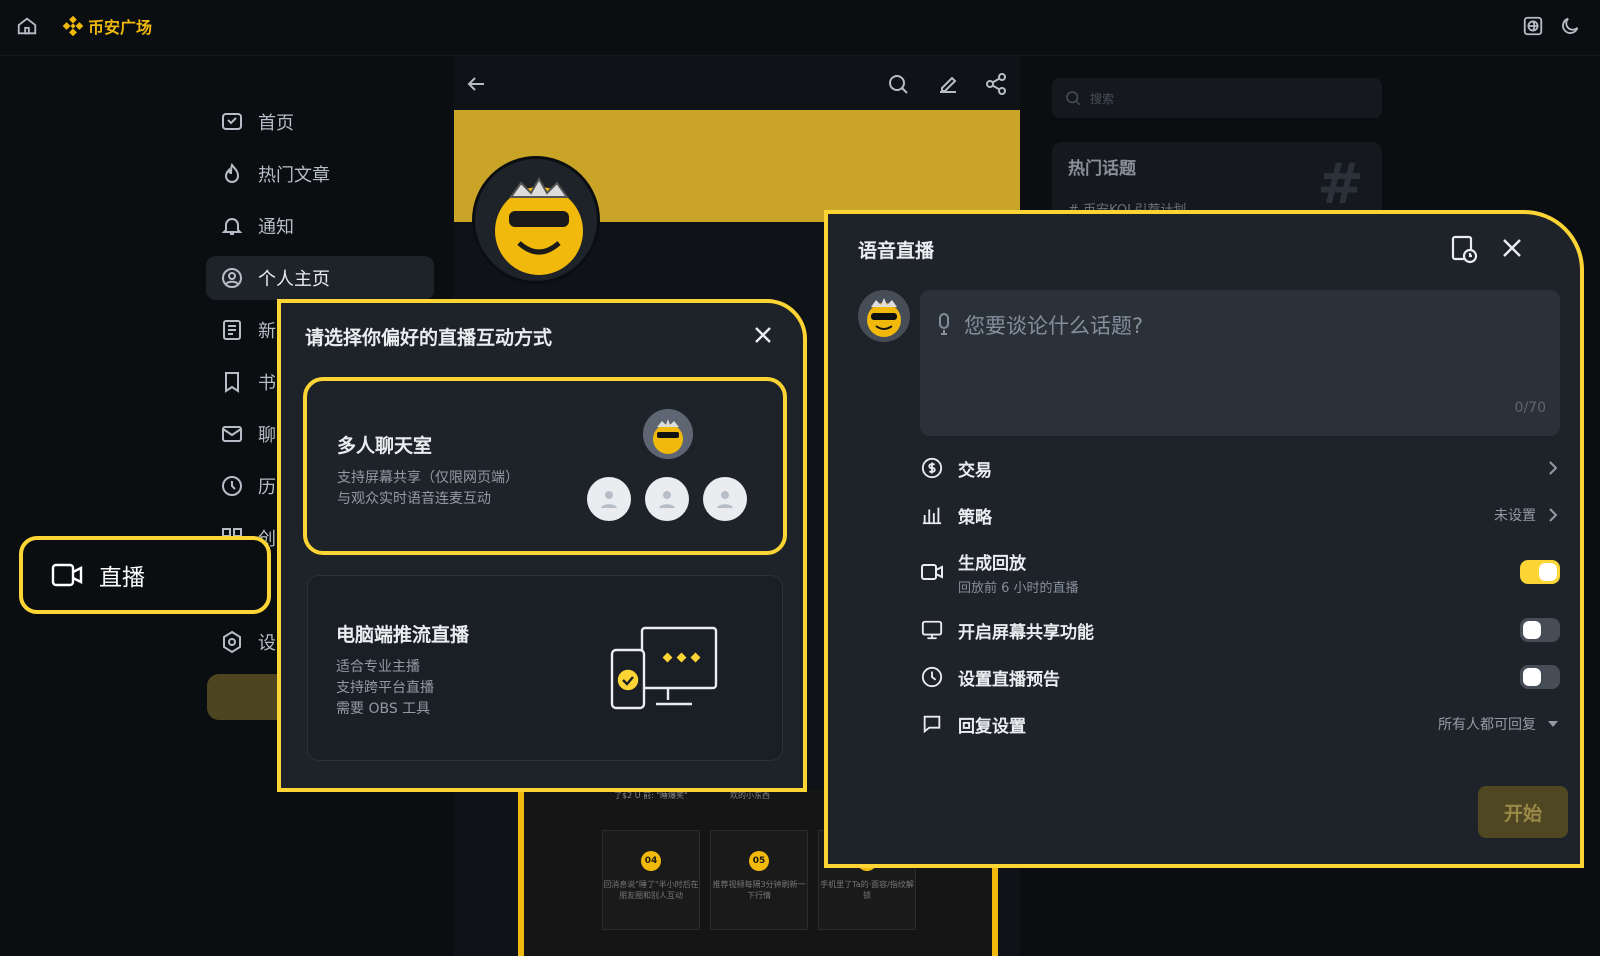  Describe the element at coordinates (664, 669) in the screenshot. I see `desktop-device-icon` at that location.